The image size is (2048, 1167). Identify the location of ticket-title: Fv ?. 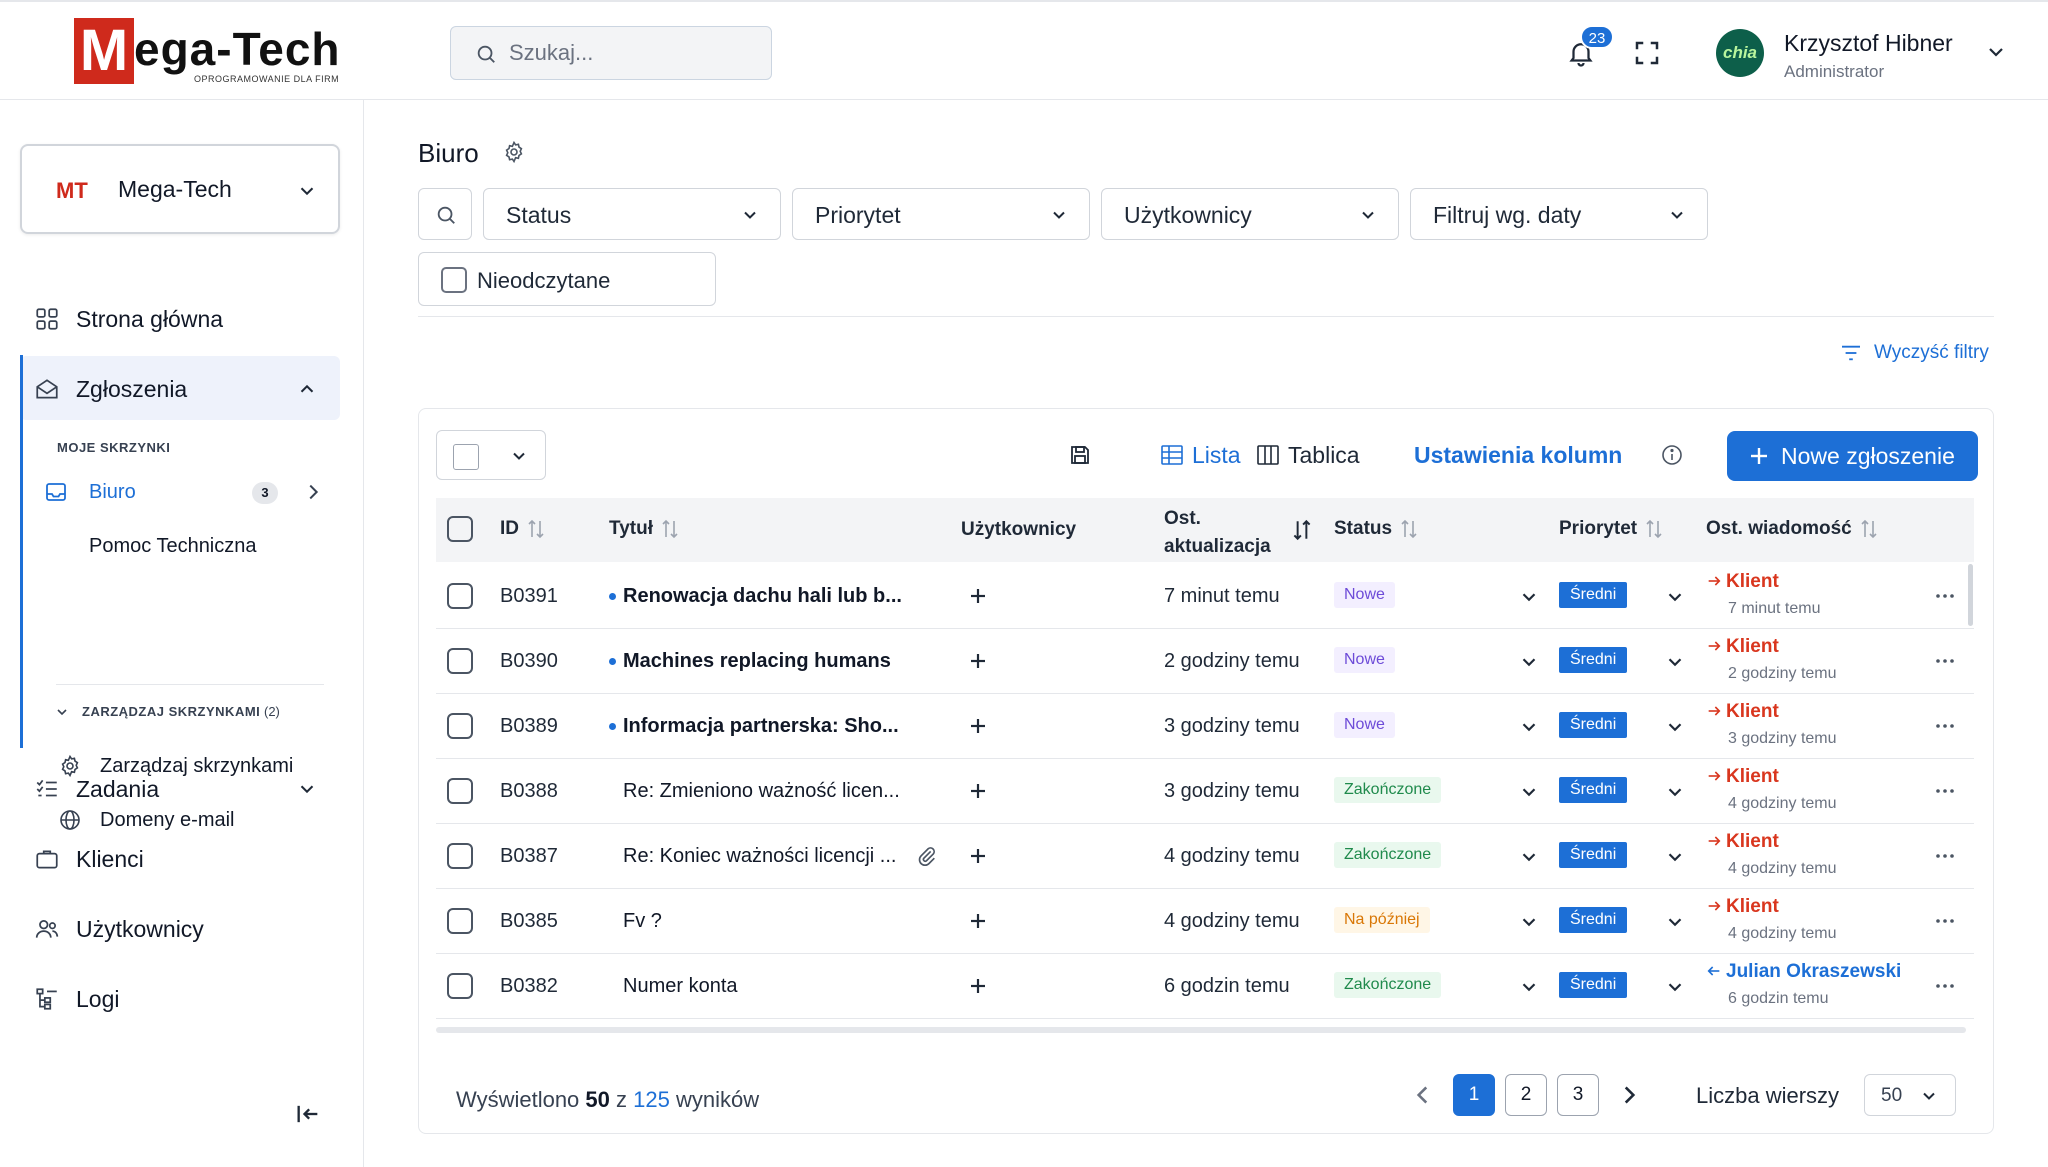
(642, 921).